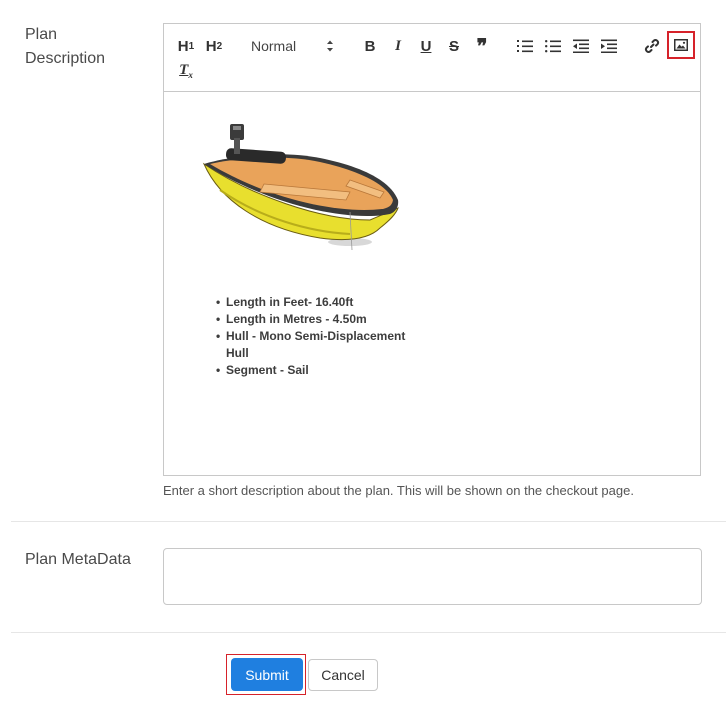 The height and width of the screenshot is (716, 726). I want to click on ordered-list-button, so click(525, 46).